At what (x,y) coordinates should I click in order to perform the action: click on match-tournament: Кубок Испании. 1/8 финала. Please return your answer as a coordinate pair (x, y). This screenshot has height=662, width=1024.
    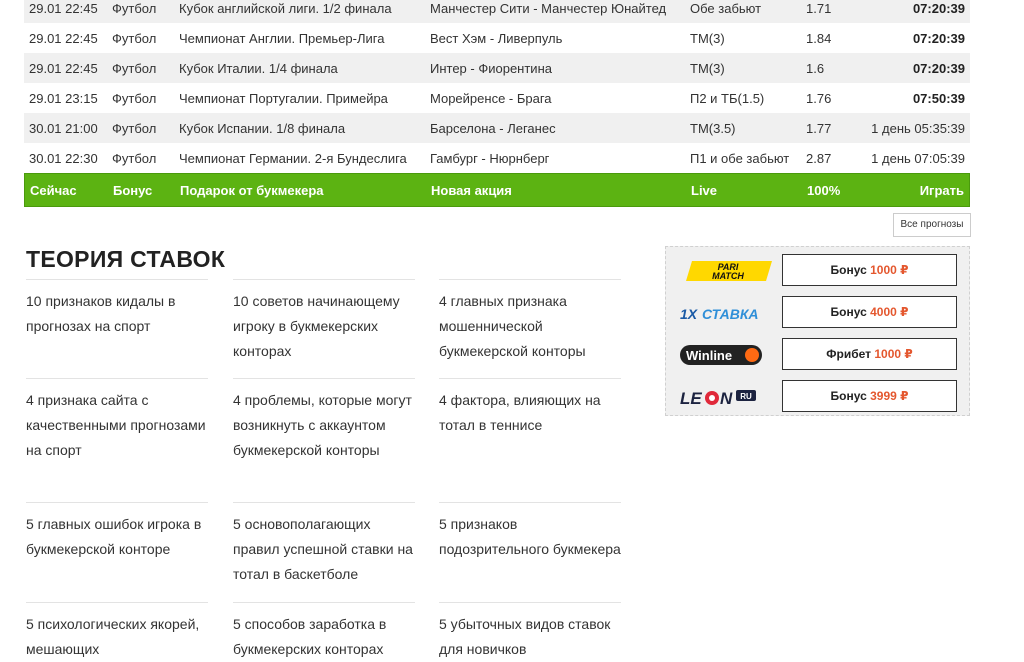
    Looking at the image, I should click on (262, 128).